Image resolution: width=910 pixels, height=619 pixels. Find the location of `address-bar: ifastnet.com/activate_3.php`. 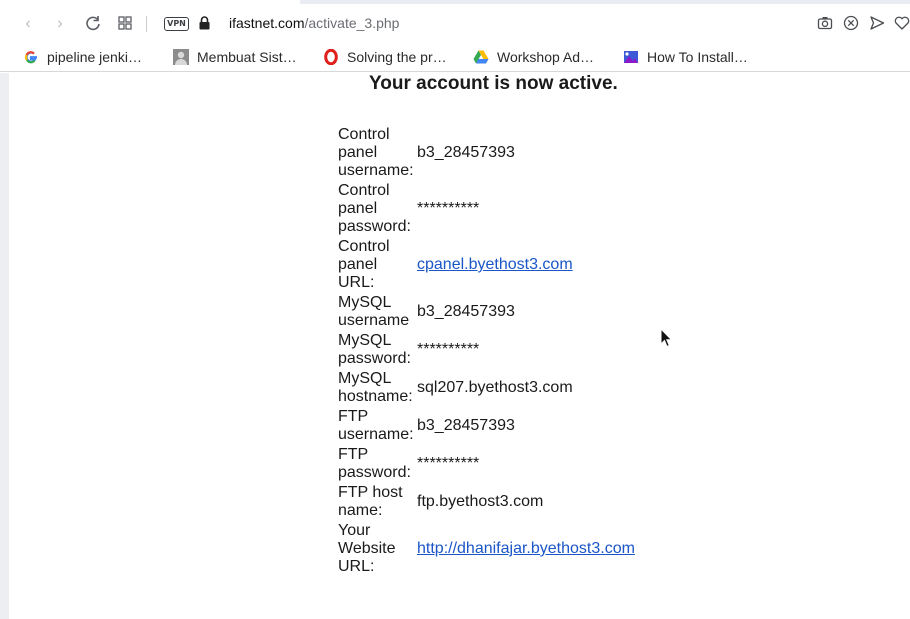

address-bar: ifastnet.com/activate_3.php is located at coordinates (314, 23).